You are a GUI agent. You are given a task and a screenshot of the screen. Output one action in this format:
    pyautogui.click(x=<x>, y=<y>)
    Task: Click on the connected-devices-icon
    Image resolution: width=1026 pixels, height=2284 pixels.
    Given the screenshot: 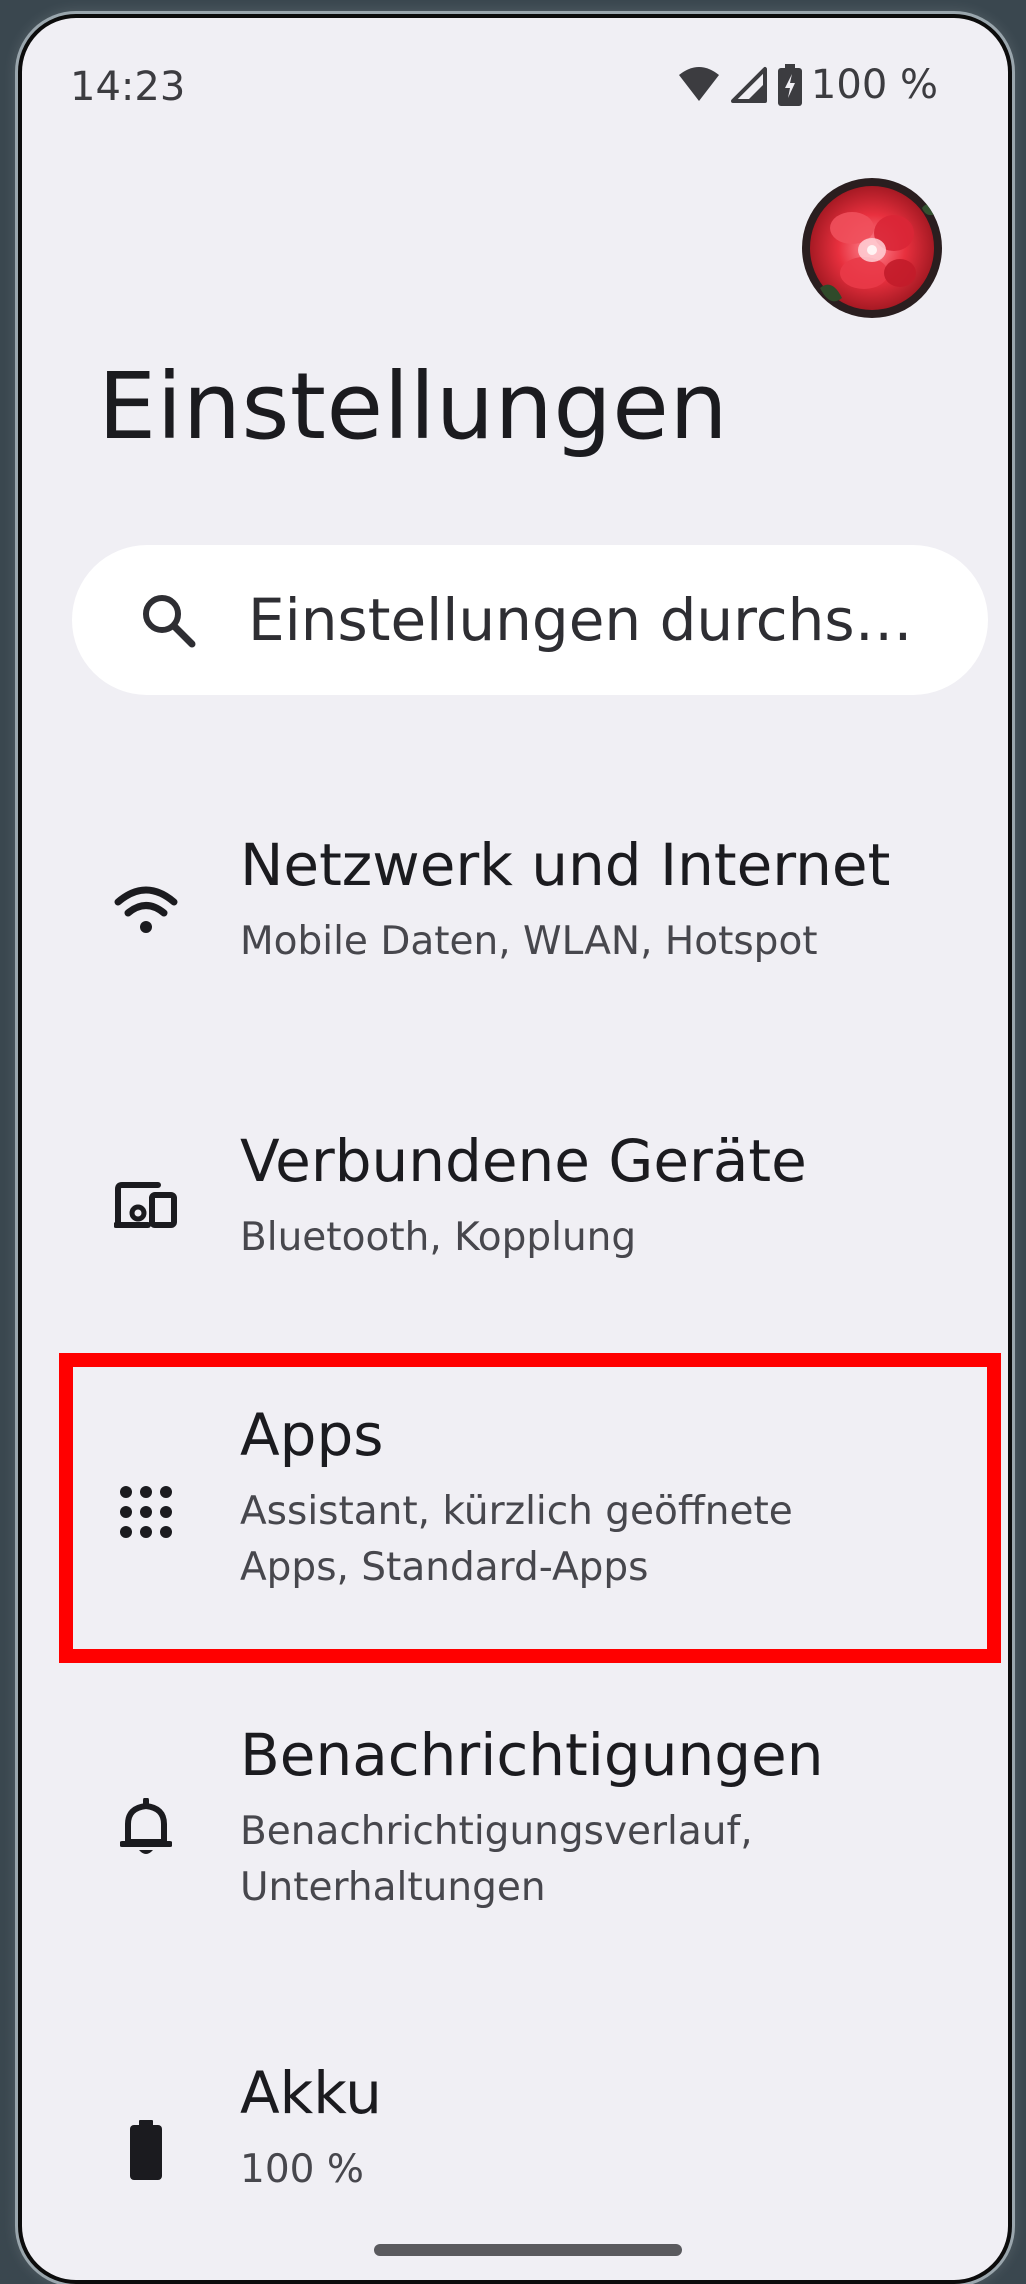 What is the action you would take?
    pyautogui.click(x=146, y=1206)
    